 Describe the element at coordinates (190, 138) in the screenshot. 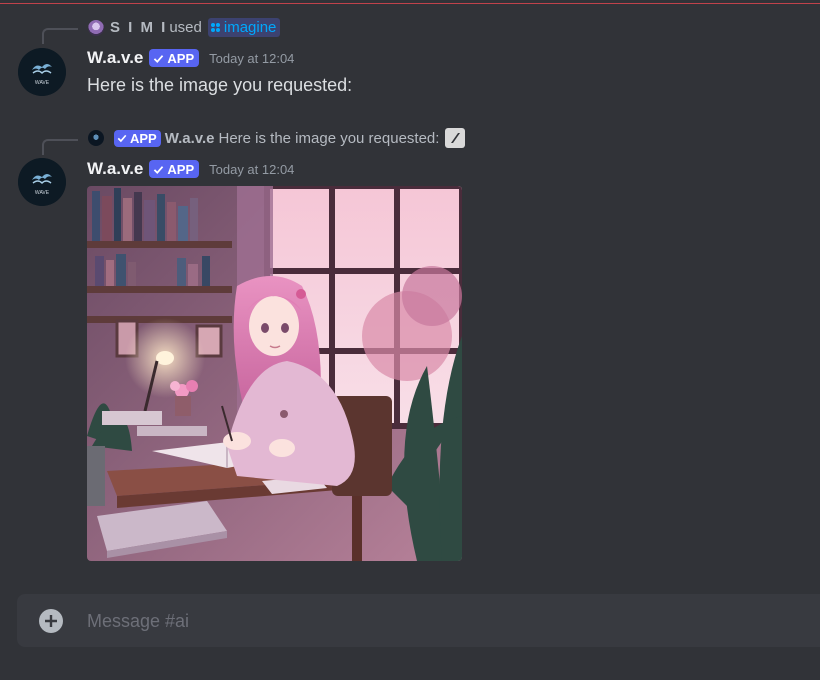

I see `reply-author: W.a.v.e` at that location.